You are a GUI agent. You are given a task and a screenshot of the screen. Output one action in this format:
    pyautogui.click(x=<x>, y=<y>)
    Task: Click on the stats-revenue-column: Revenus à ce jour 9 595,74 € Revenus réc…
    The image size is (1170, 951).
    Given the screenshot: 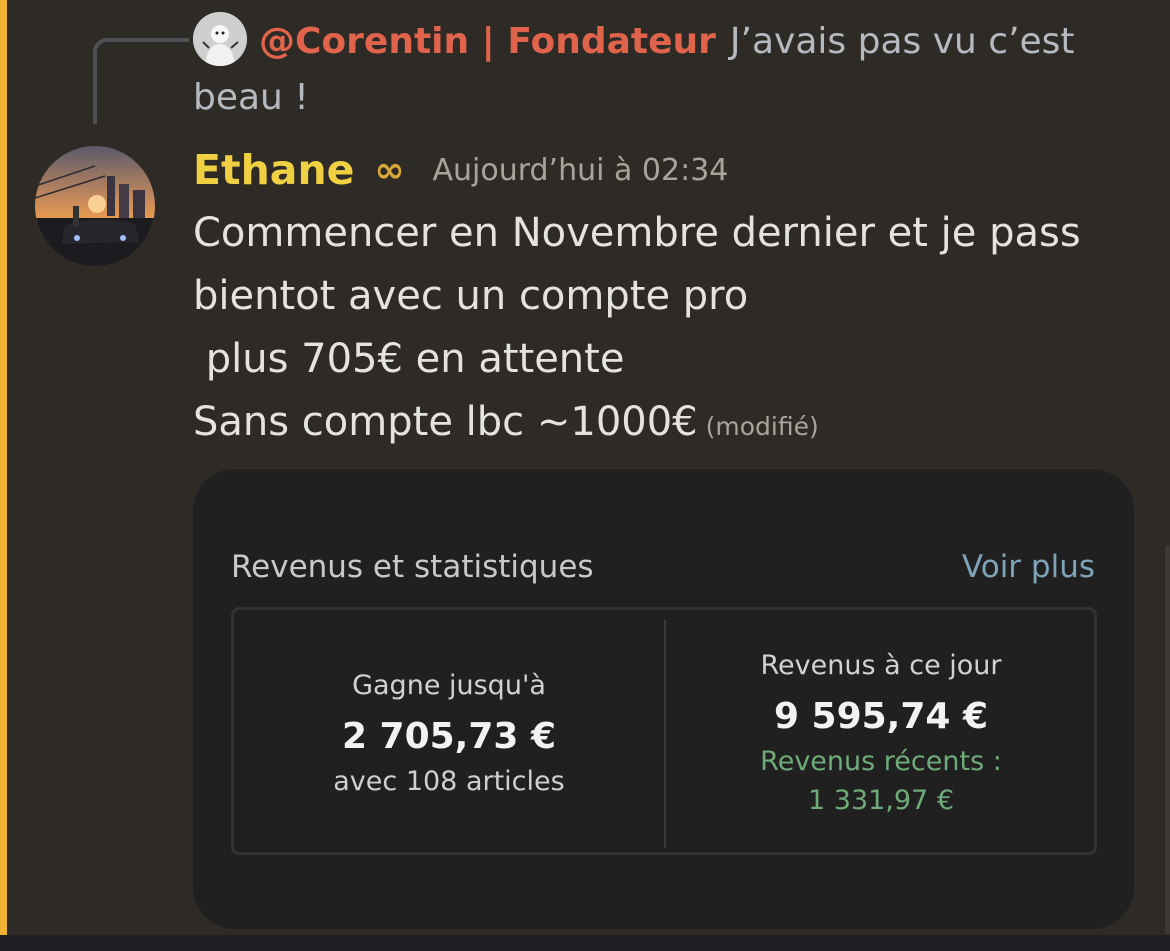 What is the action you would take?
    pyautogui.click(x=881, y=731)
    